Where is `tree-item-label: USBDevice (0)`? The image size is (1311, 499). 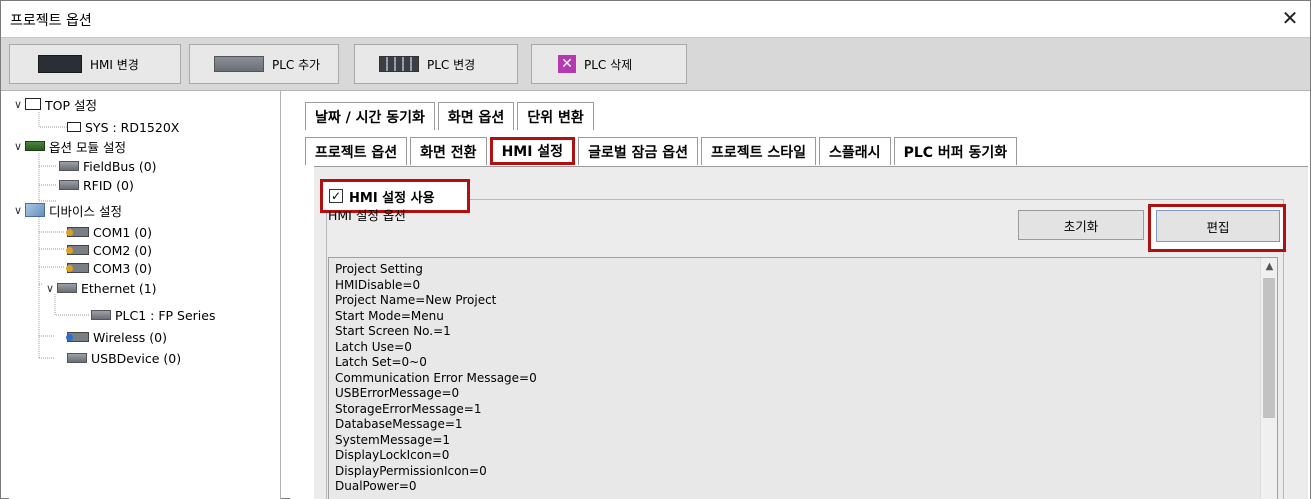 tree-item-label: USBDevice (0) is located at coordinates (136, 358).